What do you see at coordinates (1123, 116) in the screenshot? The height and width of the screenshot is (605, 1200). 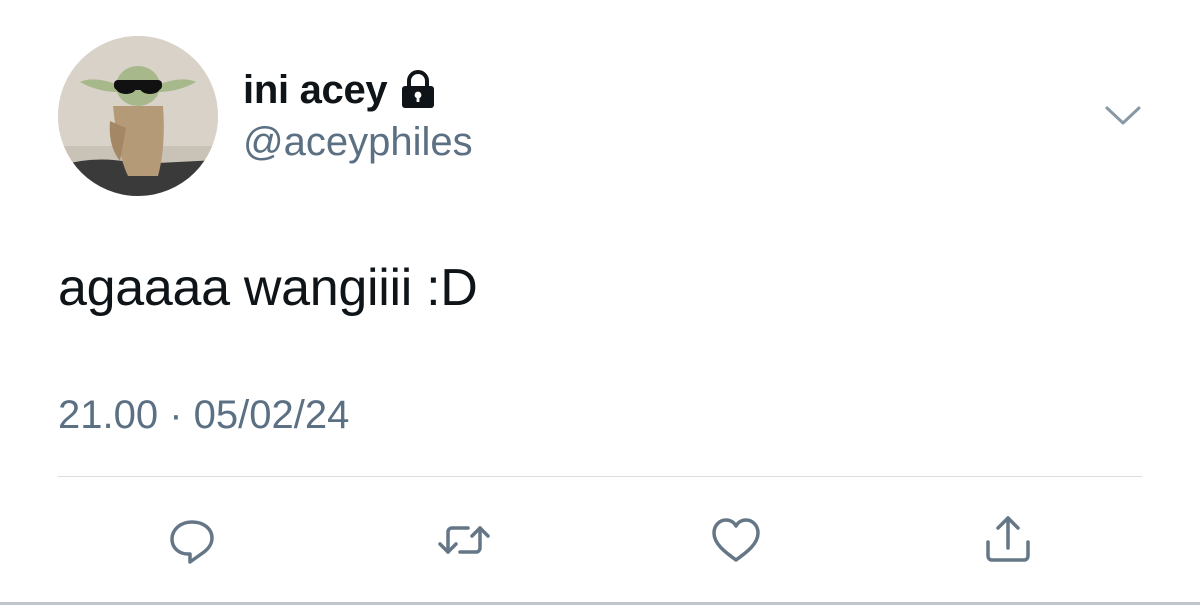 I see `chevron-down-icon` at bounding box center [1123, 116].